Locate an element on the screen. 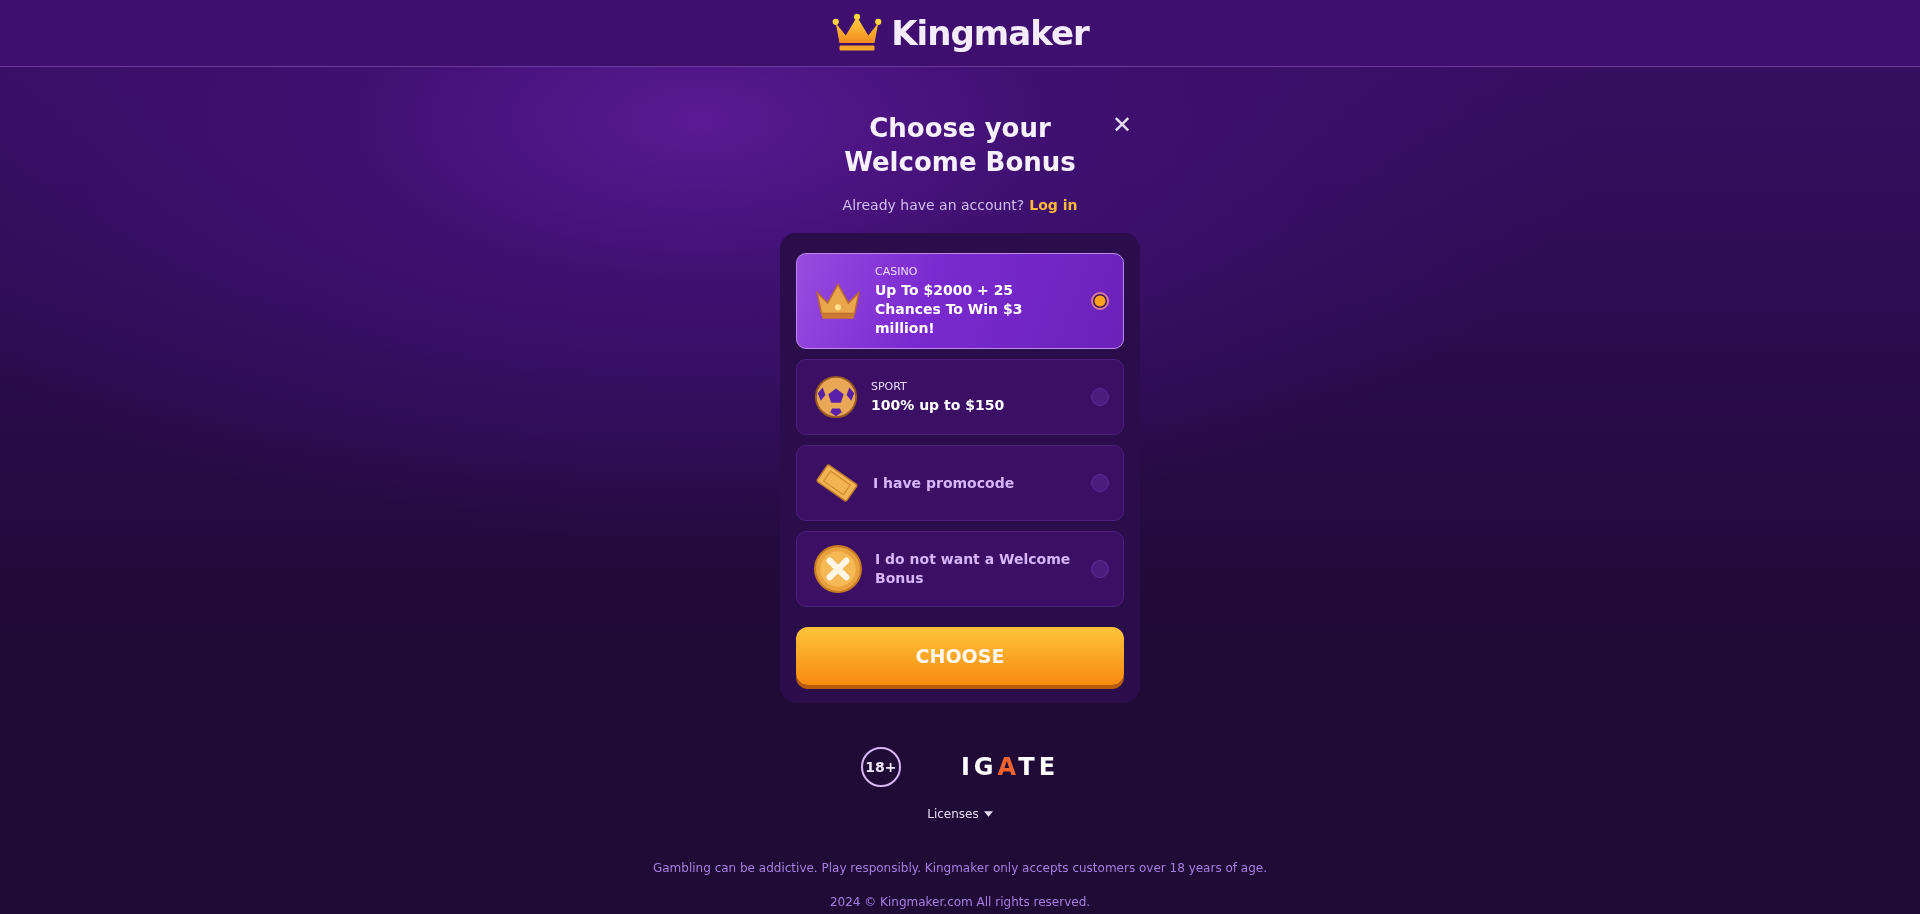 This screenshot has width=1920, height=914. close-button: ✕ is located at coordinates (1121, 125).